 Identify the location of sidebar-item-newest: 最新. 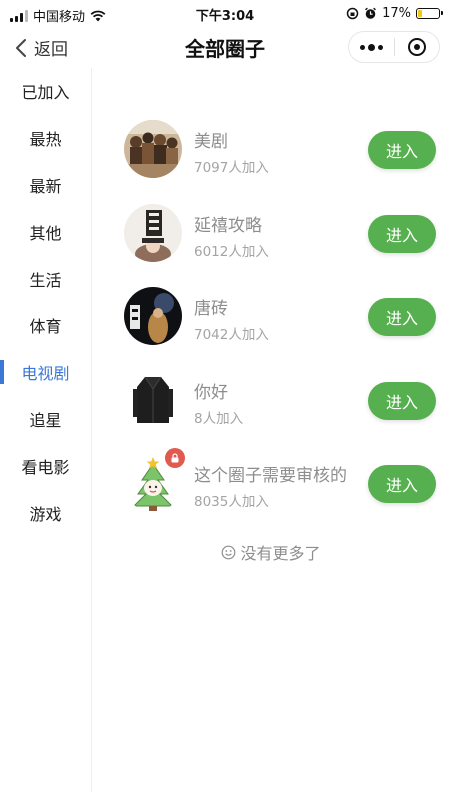
(45, 185).